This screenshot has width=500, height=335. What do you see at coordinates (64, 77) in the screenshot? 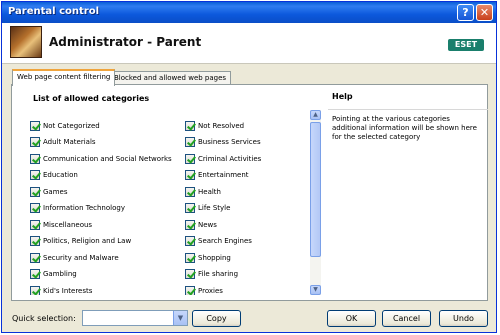
I see `tab-web-page-content-filtering: Web page content filtering` at bounding box center [64, 77].